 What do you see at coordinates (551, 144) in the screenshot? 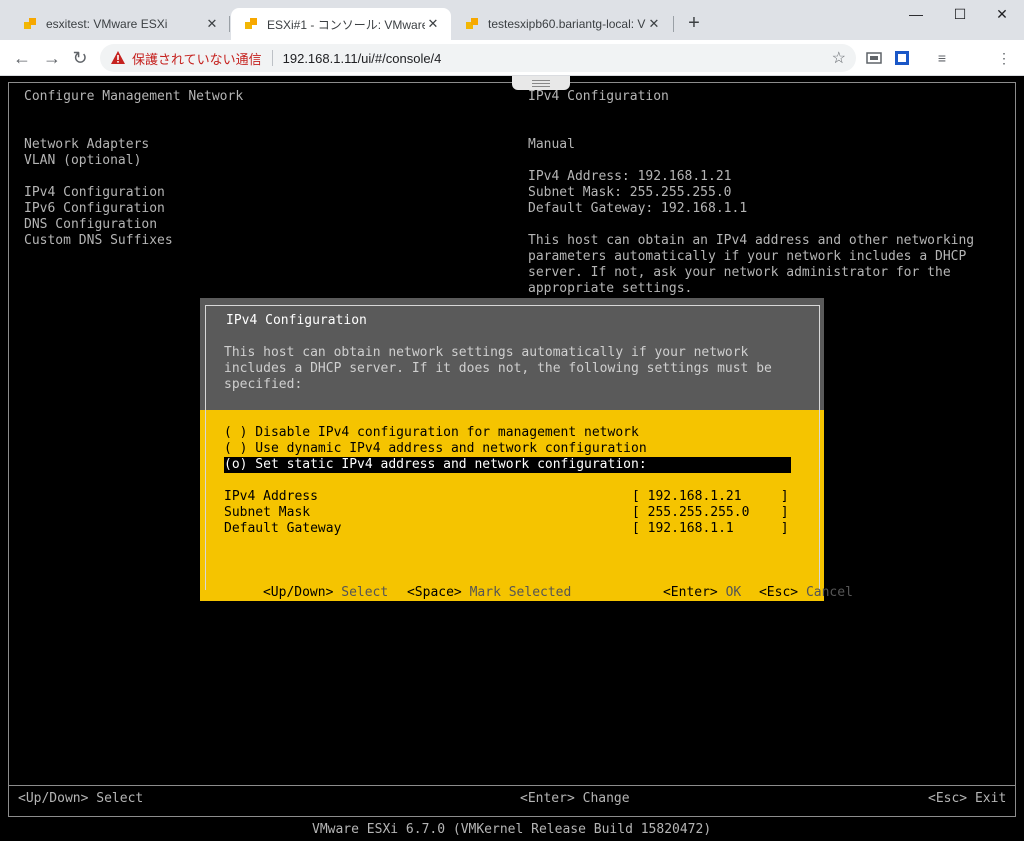
I see `right-mode: Manual` at bounding box center [551, 144].